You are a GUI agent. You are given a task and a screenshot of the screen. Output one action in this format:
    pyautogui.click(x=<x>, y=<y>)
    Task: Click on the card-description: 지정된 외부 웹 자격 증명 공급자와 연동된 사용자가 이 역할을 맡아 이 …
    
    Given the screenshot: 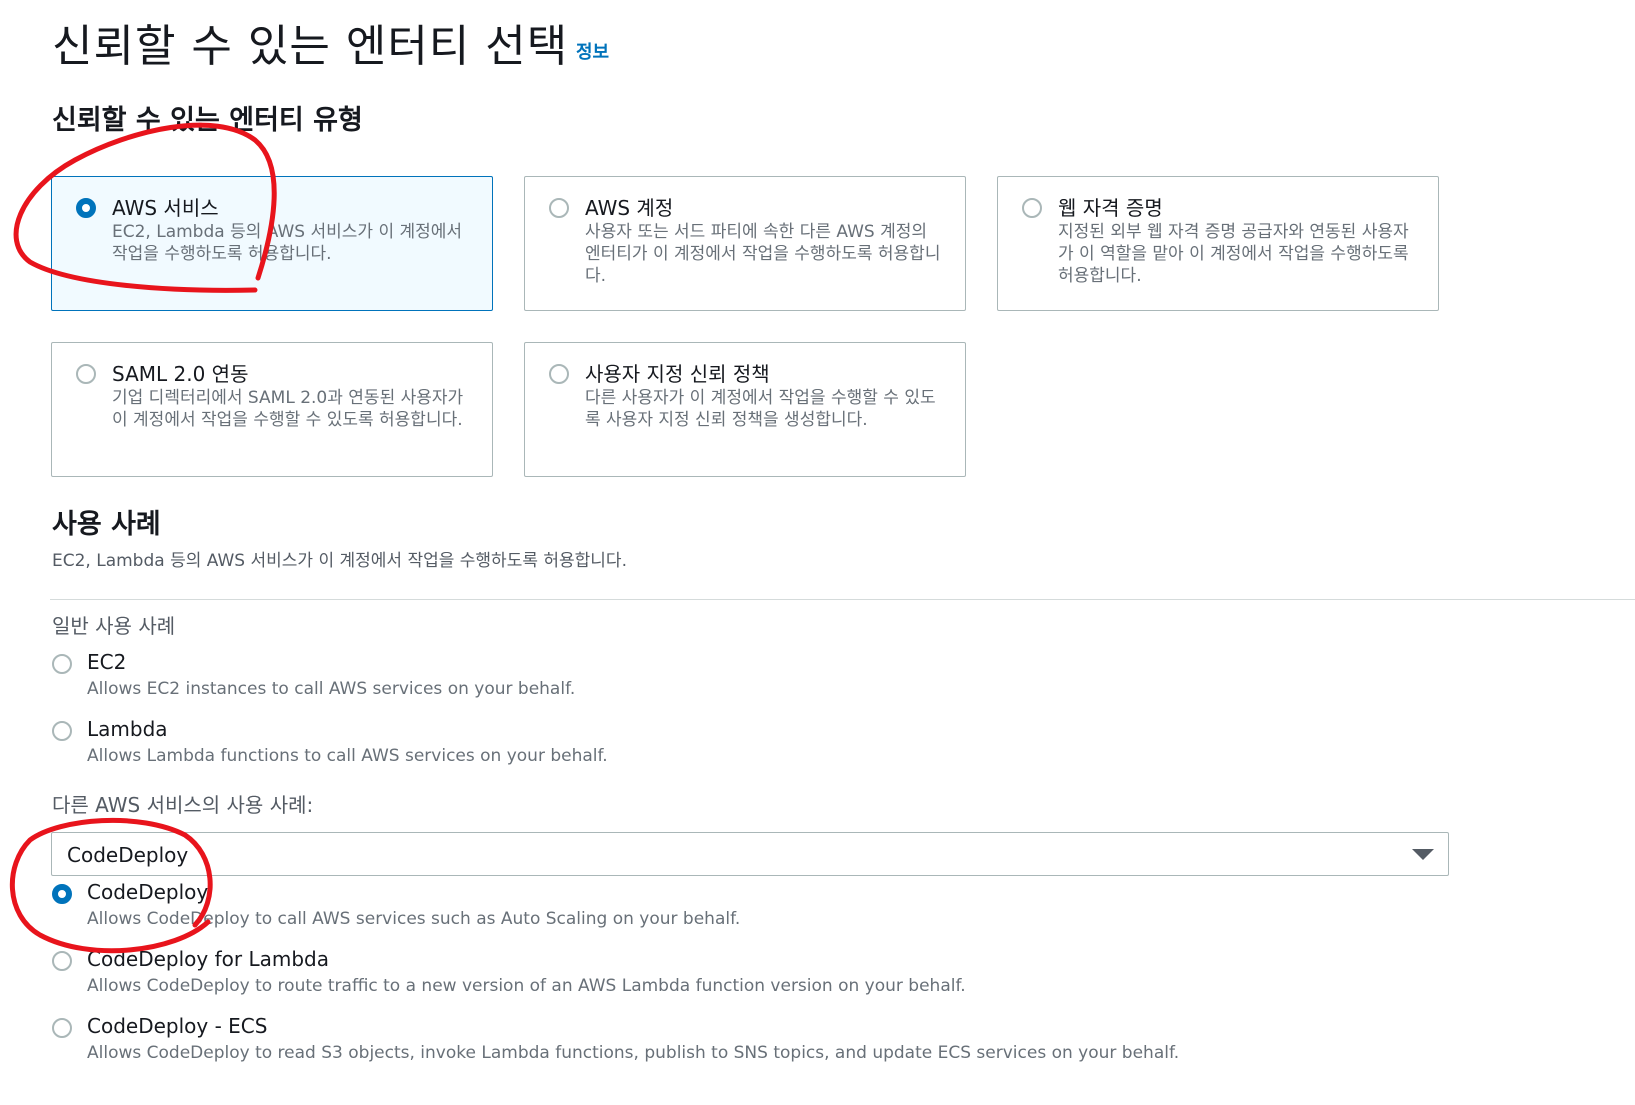 What is the action you would take?
    pyautogui.click(x=1233, y=254)
    